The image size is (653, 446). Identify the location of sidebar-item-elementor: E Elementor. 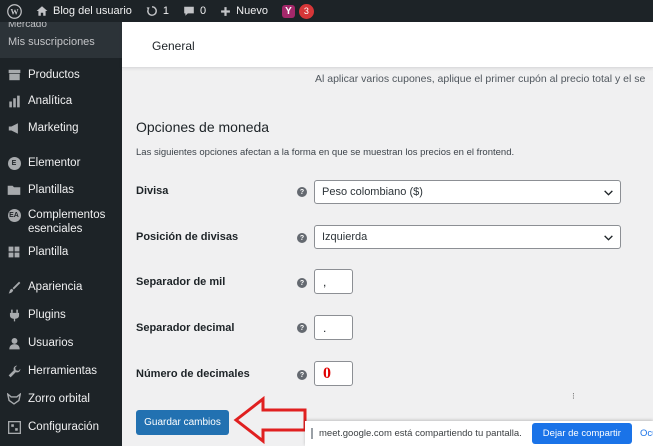
(61, 163).